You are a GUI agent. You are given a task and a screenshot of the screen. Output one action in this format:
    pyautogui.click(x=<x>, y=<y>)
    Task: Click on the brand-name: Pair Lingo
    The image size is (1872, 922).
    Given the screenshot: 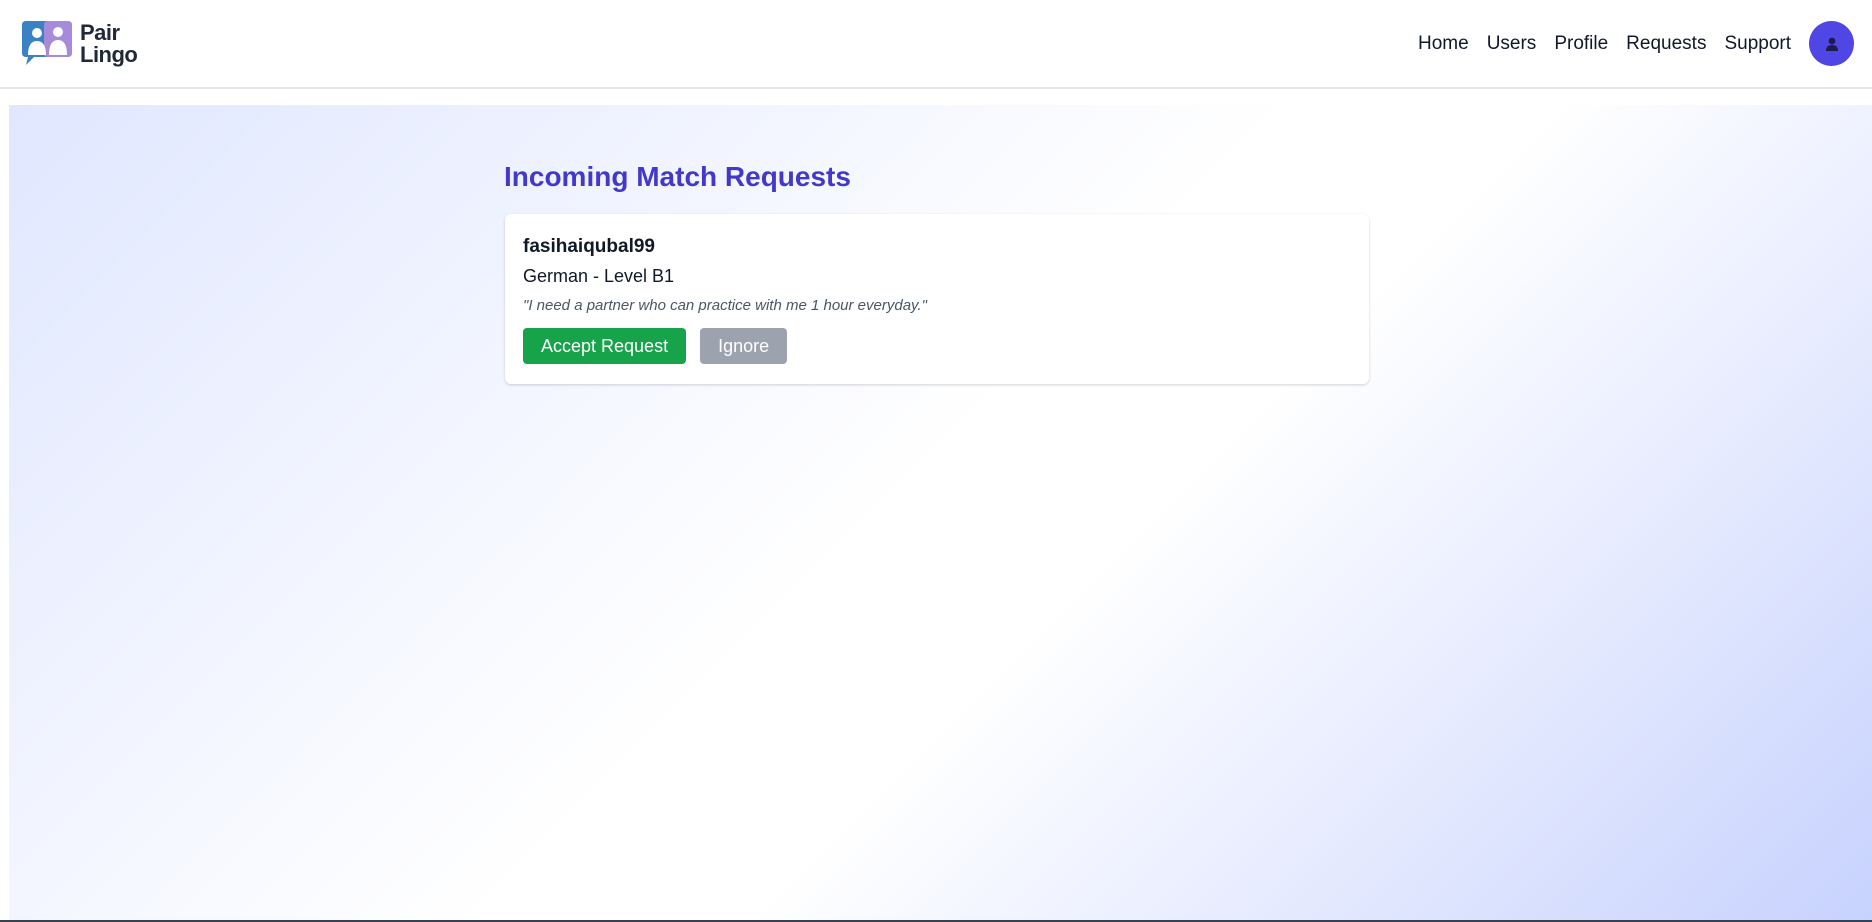 What is the action you would take?
    pyautogui.click(x=109, y=43)
    